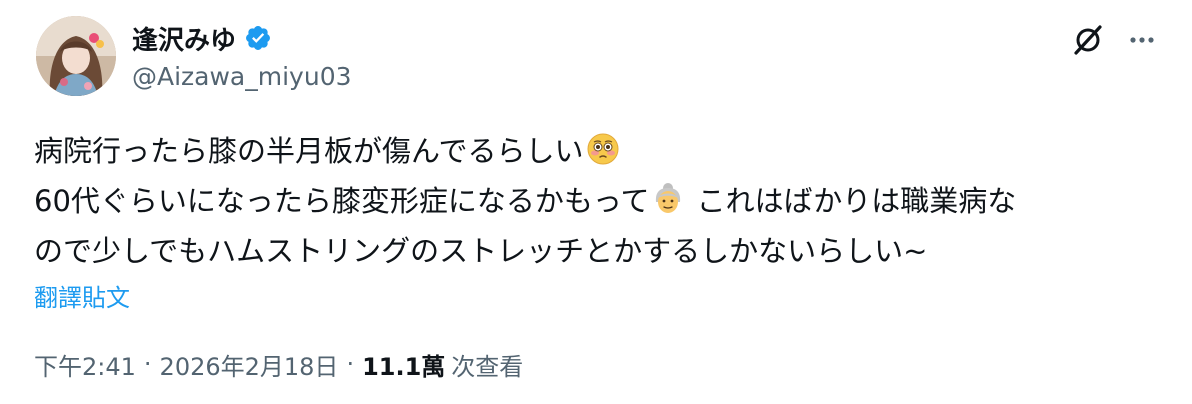  Describe the element at coordinates (487, 366) in the screenshot. I see `views-label: 次查看` at that location.